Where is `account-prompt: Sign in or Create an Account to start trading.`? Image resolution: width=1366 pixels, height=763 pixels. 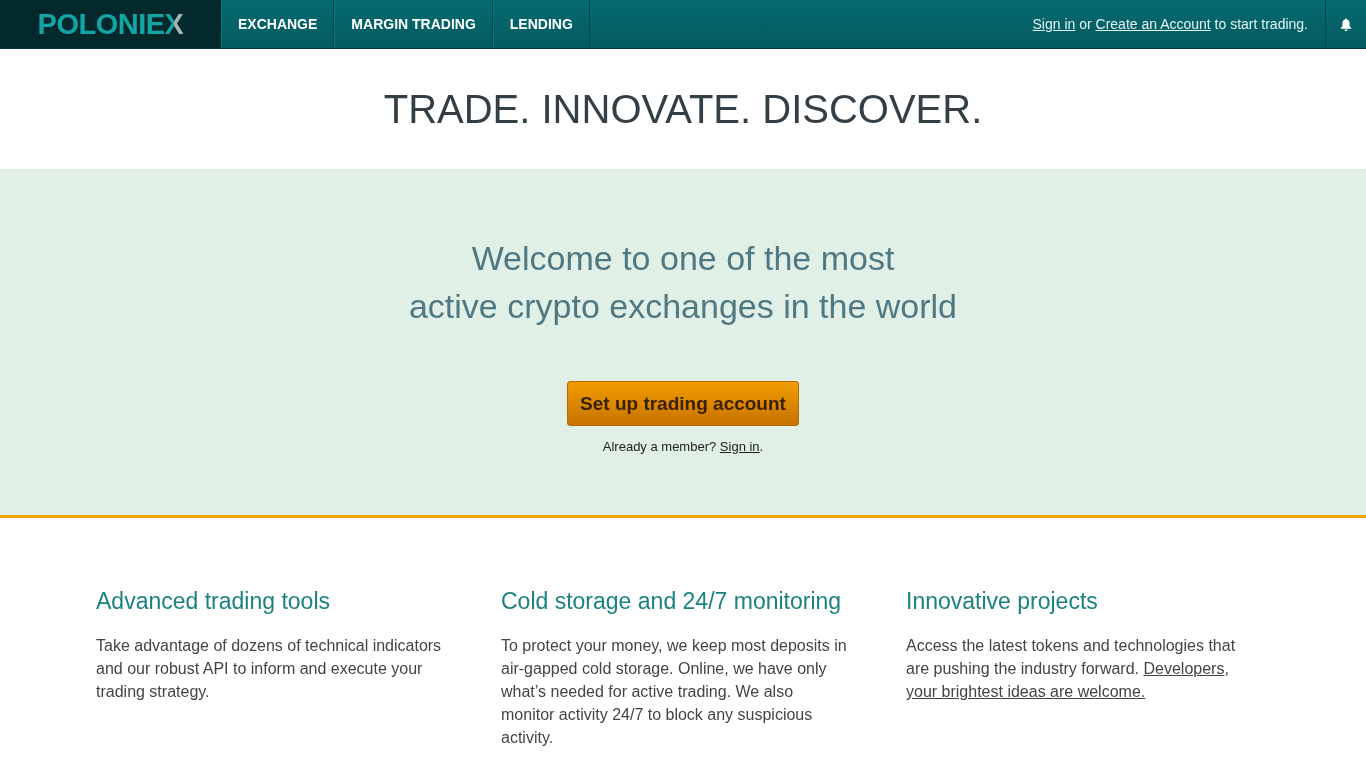
account-prompt: Sign in or Create an Account to start trading. is located at coordinates (1170, 24).